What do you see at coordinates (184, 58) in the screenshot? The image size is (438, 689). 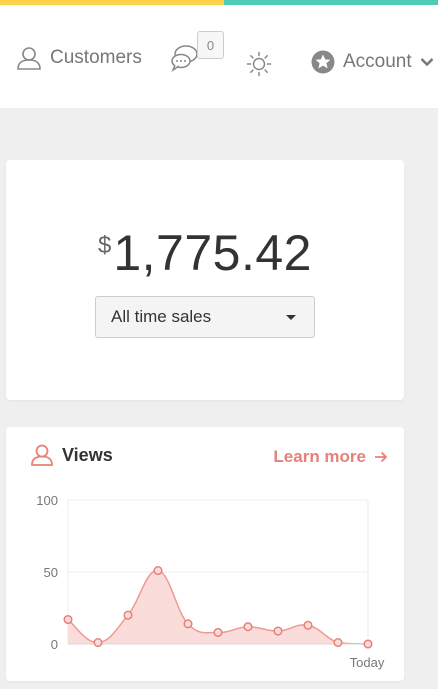 I see `chat-bubbles-icon` at bounding box center [184, 58].